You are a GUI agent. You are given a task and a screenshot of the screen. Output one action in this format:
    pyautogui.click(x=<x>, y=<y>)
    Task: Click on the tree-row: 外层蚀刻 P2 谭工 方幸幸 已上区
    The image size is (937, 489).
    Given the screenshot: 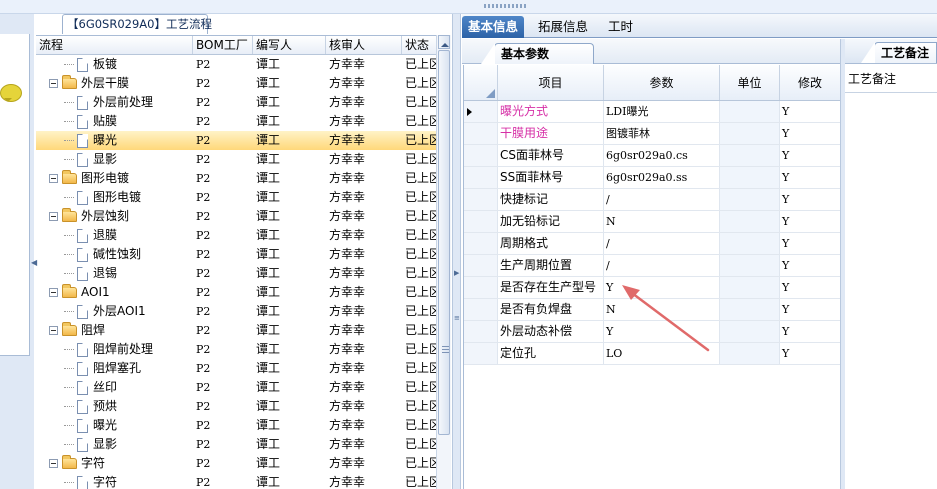 What is the action you would take?
    pyautogui.click(x=236, y=216)
    